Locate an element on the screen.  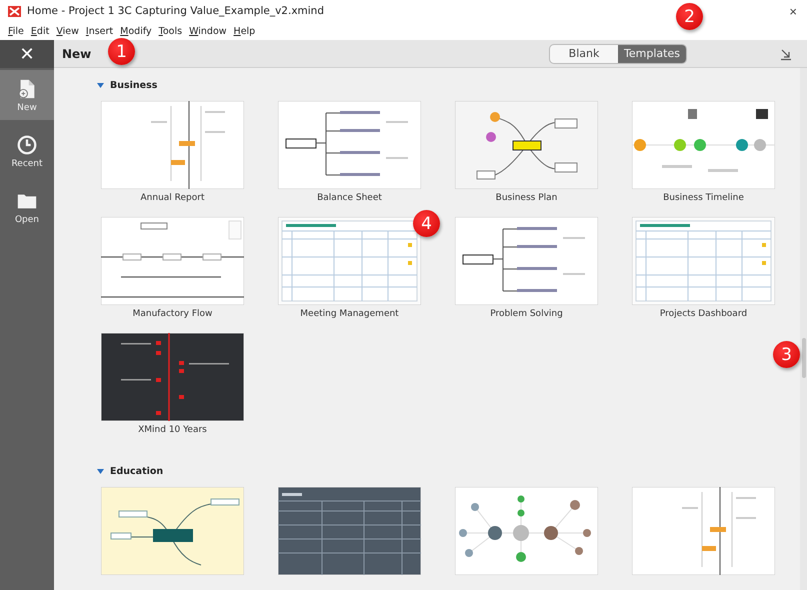
section-title: Business is located at coordinates (134, 85).